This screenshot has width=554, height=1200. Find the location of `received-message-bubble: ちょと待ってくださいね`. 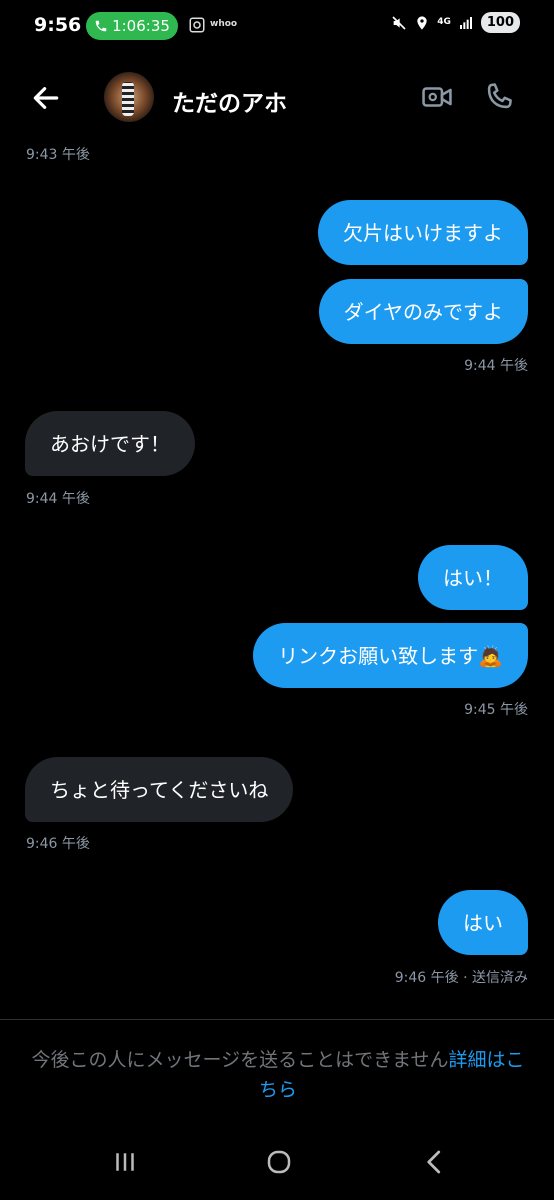

received-message-bubble: ちょと待ってくださいね is located at coordinates (159, 789).